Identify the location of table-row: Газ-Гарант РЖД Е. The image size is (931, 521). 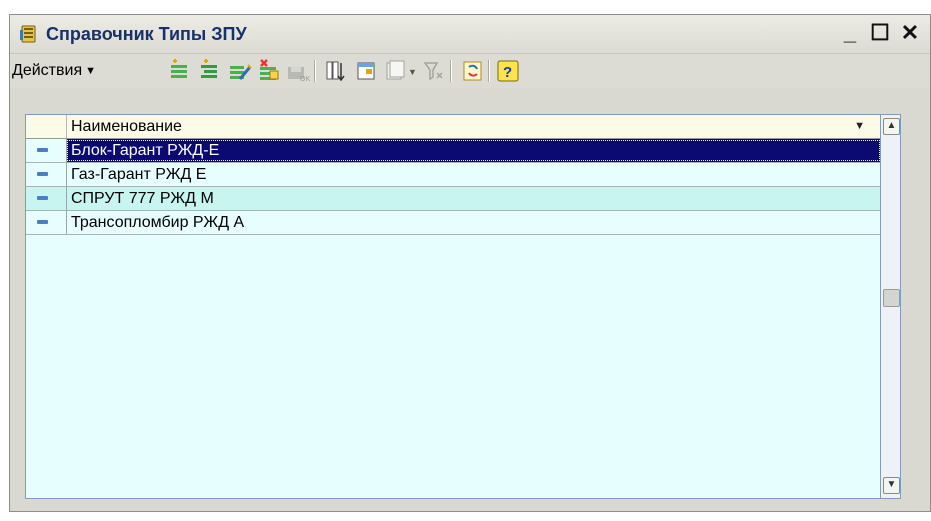
(453, 175).